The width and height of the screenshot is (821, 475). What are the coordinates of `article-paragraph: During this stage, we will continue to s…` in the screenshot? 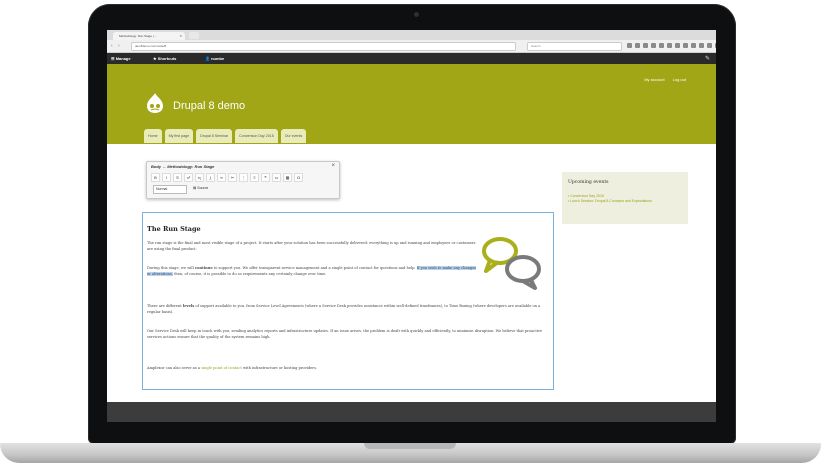 It's located at (312, 272).